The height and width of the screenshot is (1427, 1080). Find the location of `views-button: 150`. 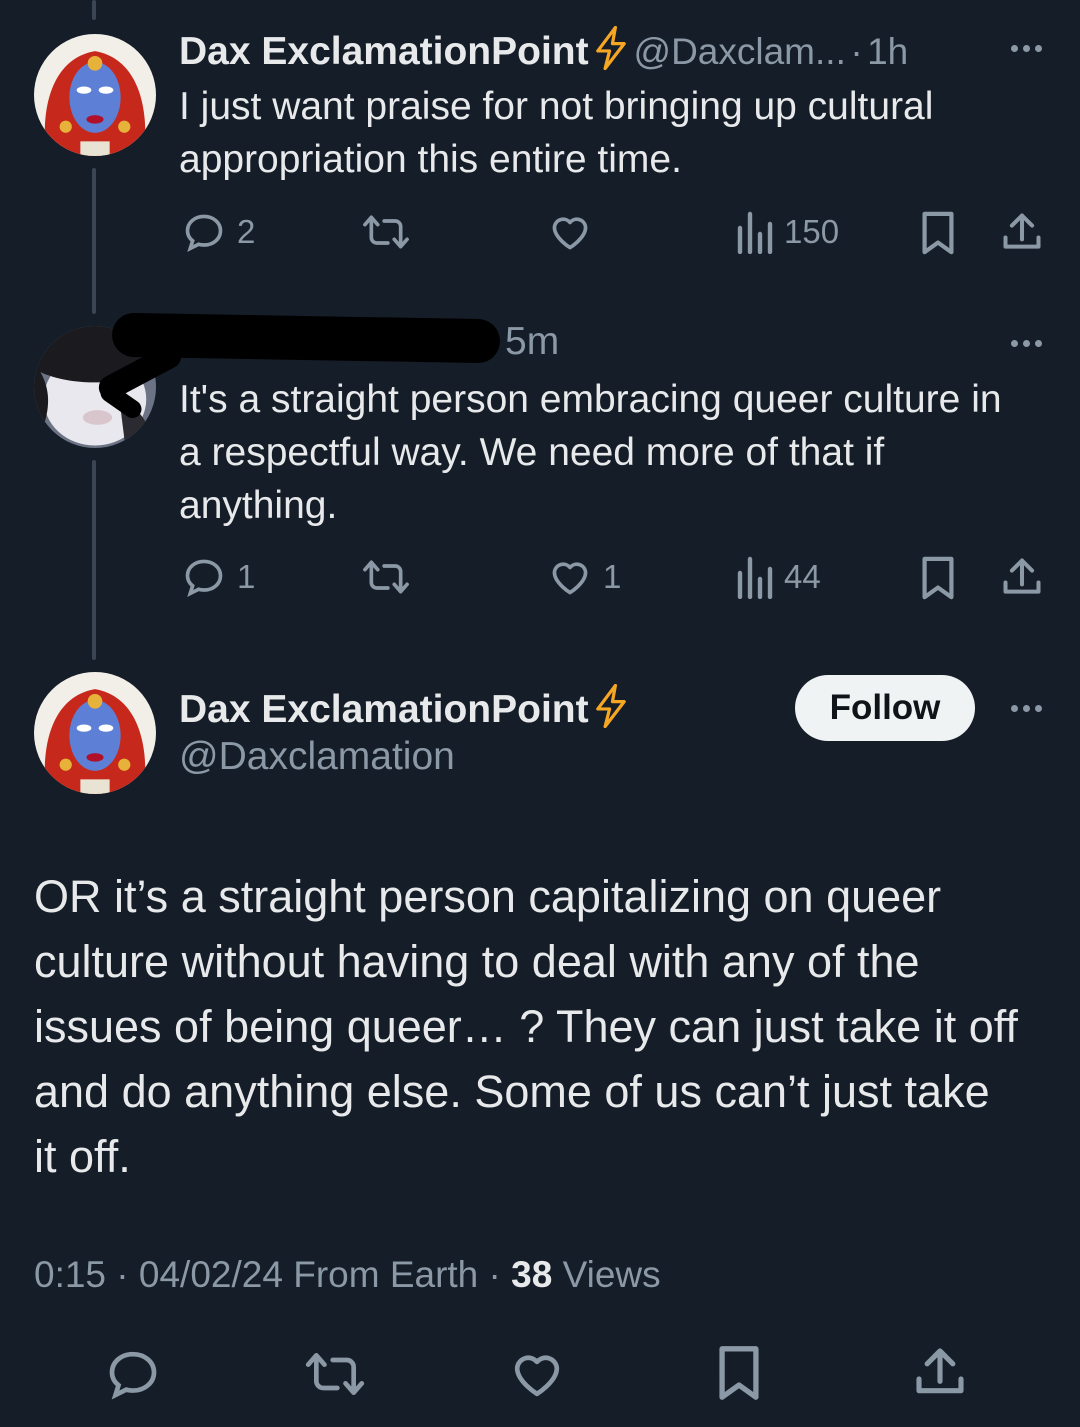

views-button: 150 is located at coordinates (786, 232).